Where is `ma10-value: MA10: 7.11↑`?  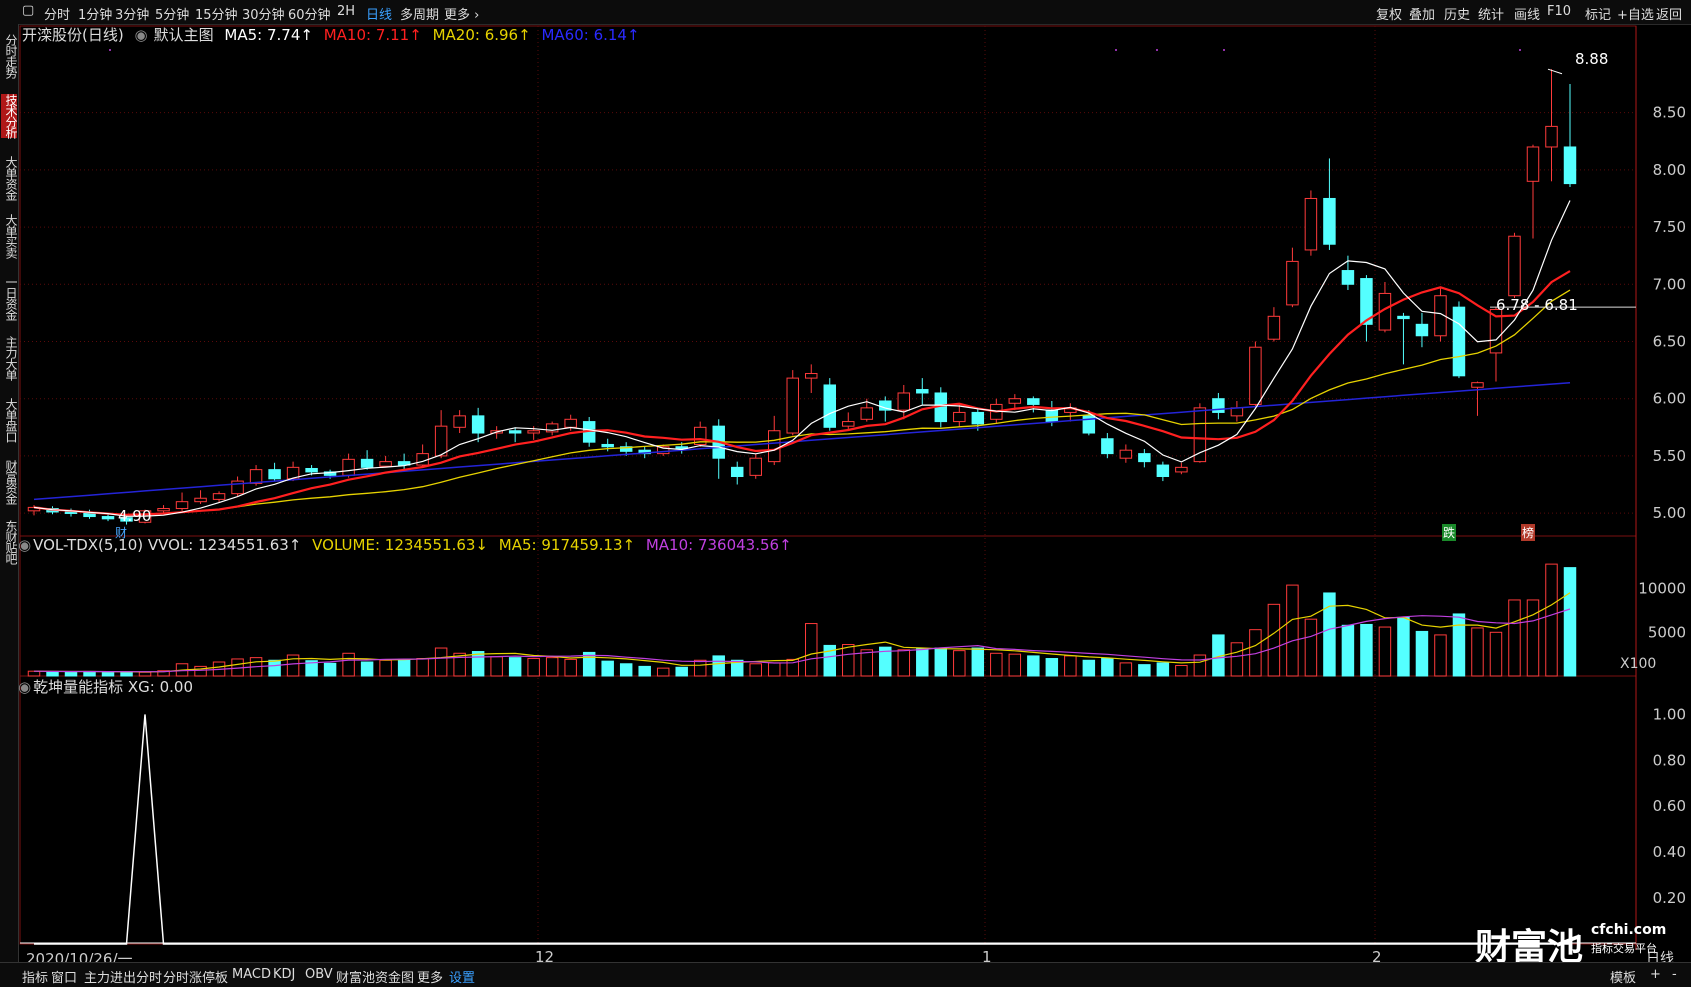 ma10-value: MA10: 7.11↑ is located at coordinates (372, 35).